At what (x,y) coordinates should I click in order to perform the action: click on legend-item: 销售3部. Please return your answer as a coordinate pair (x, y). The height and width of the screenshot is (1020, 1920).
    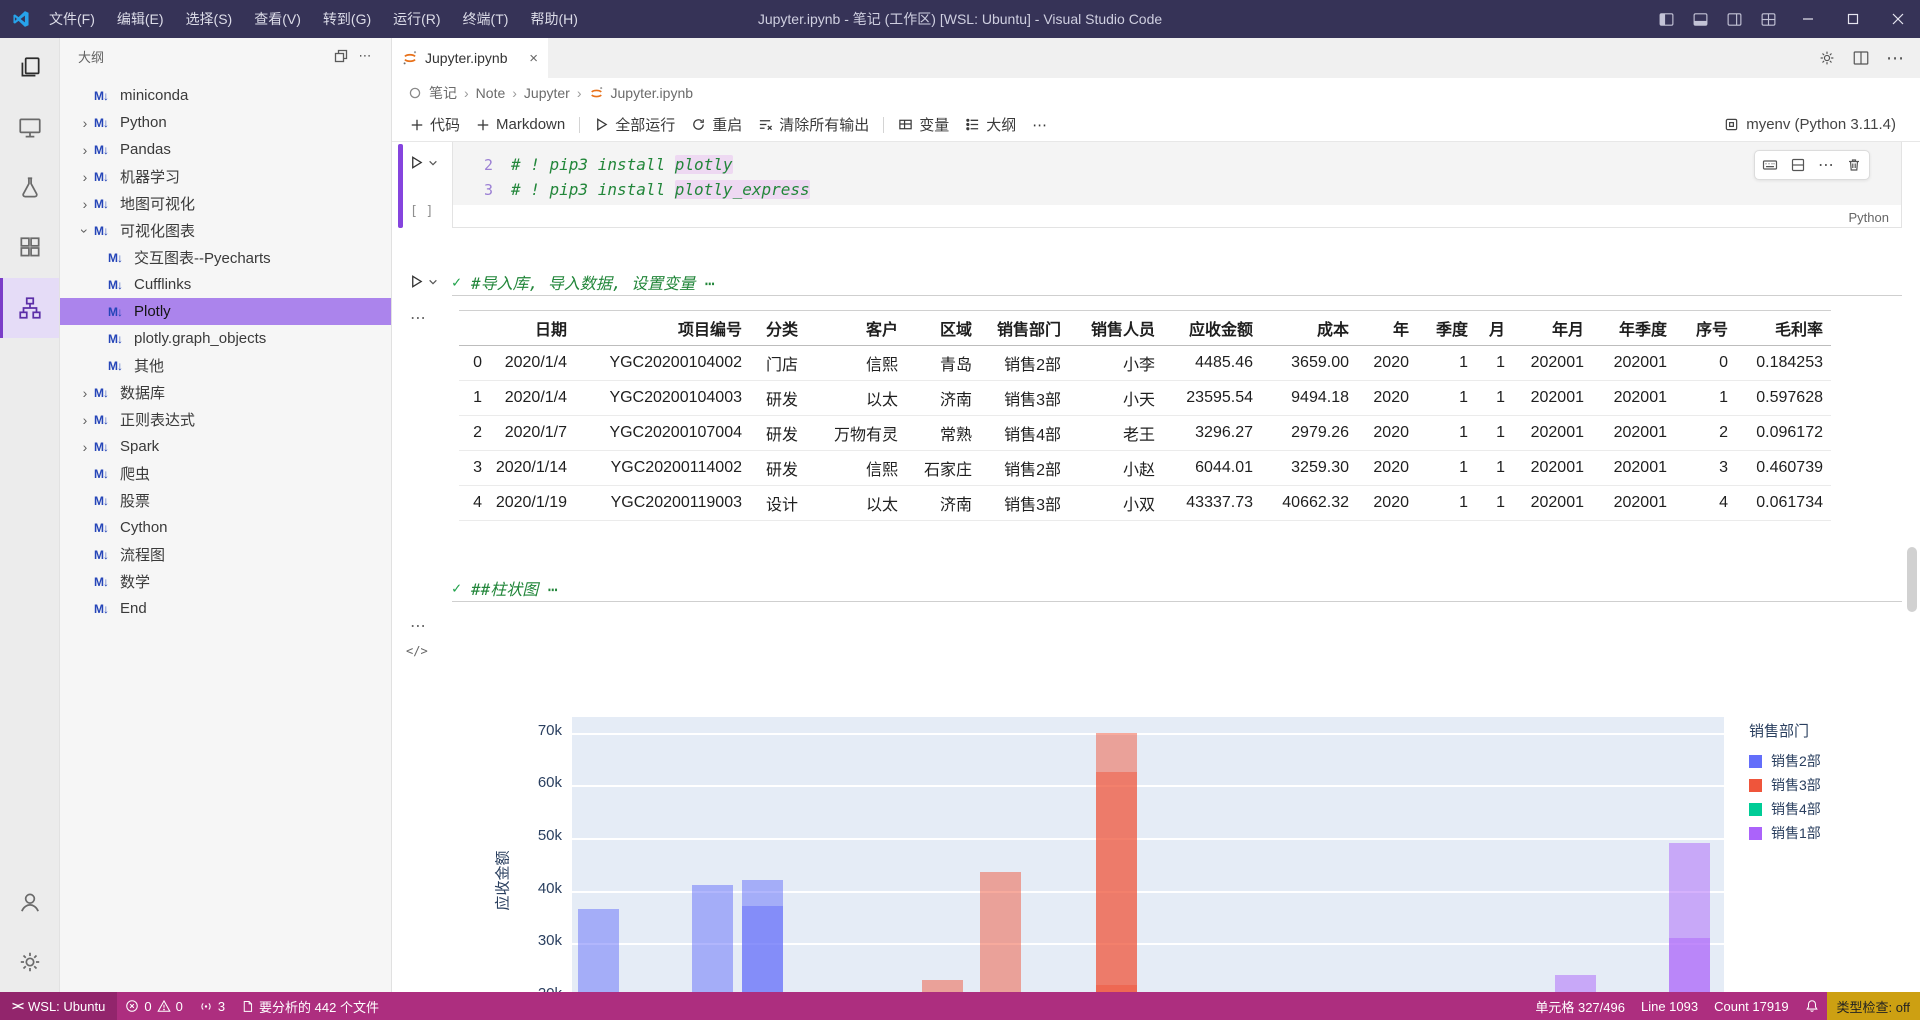
    Looking at the image, I should click on (1785, 785).